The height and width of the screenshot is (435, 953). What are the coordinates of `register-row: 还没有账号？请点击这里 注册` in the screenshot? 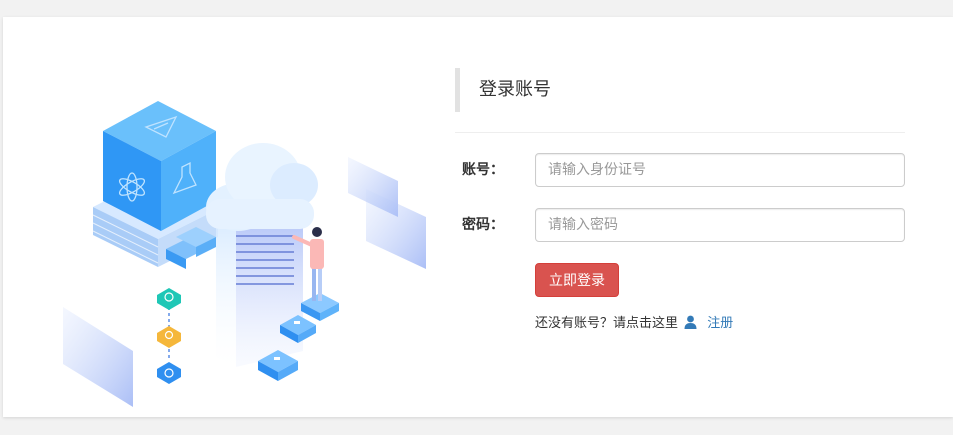 It's located at (680, 324).